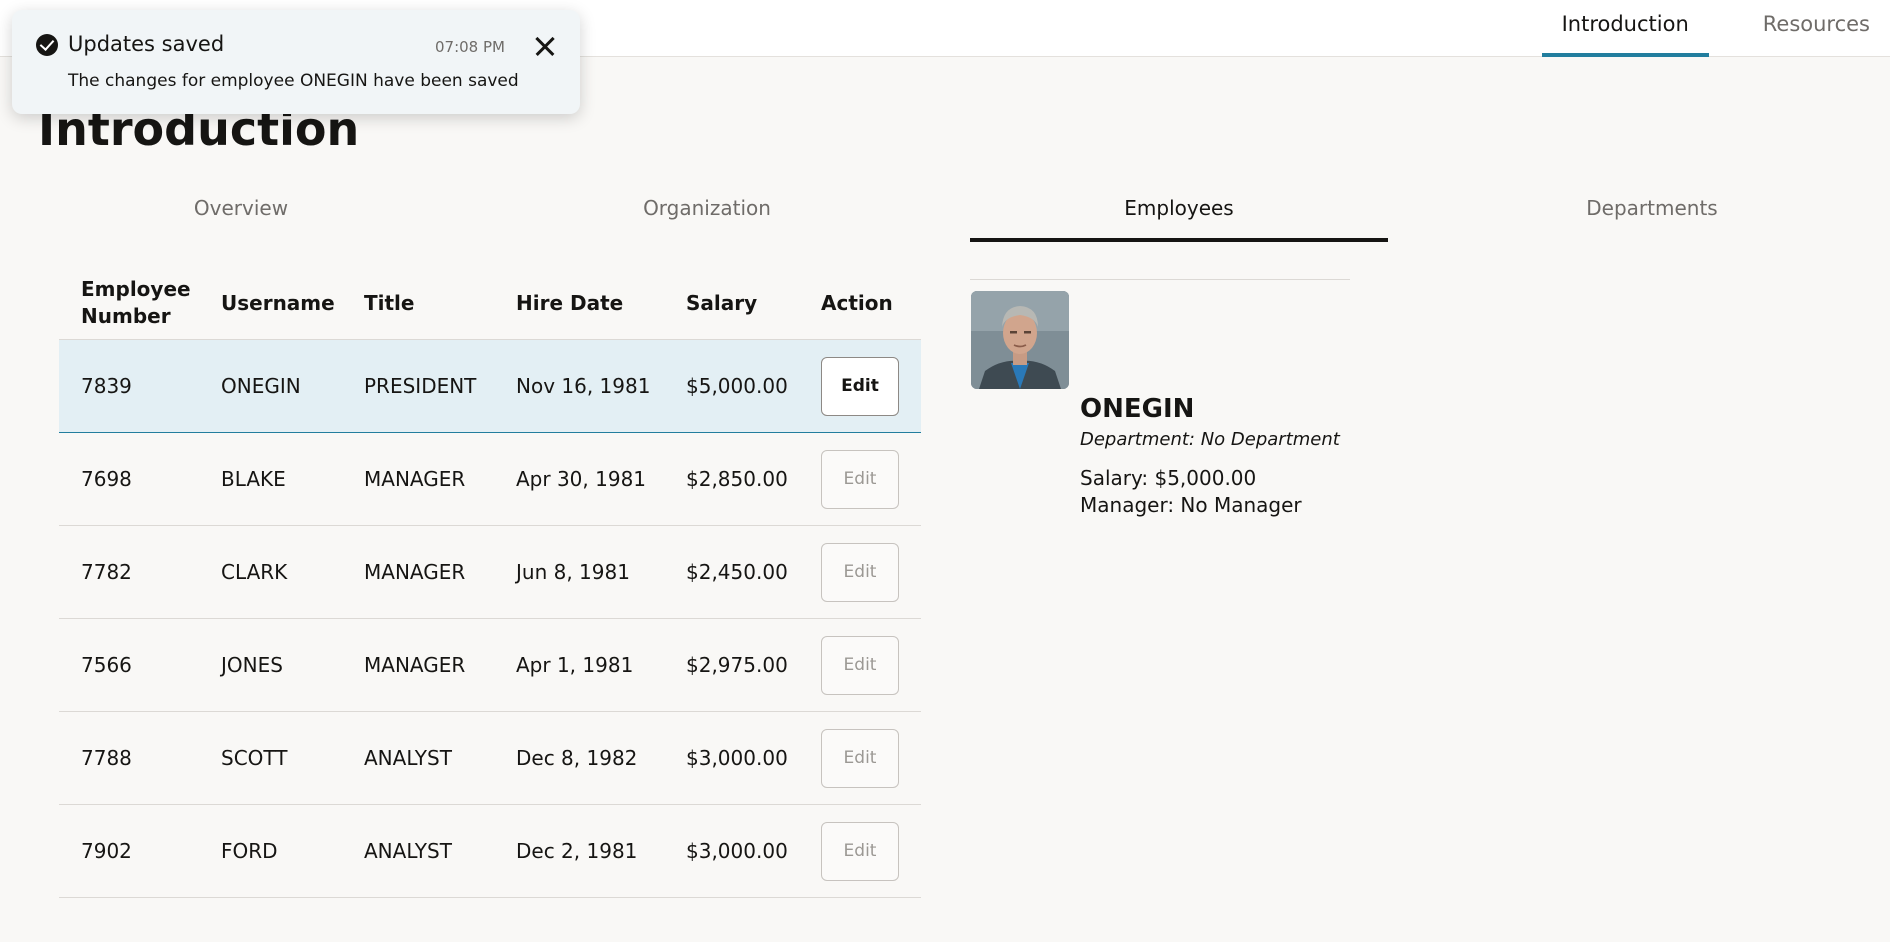 The image size is (1890, 942). I want to click on cell-username: BLAKE, so click(253, 479).